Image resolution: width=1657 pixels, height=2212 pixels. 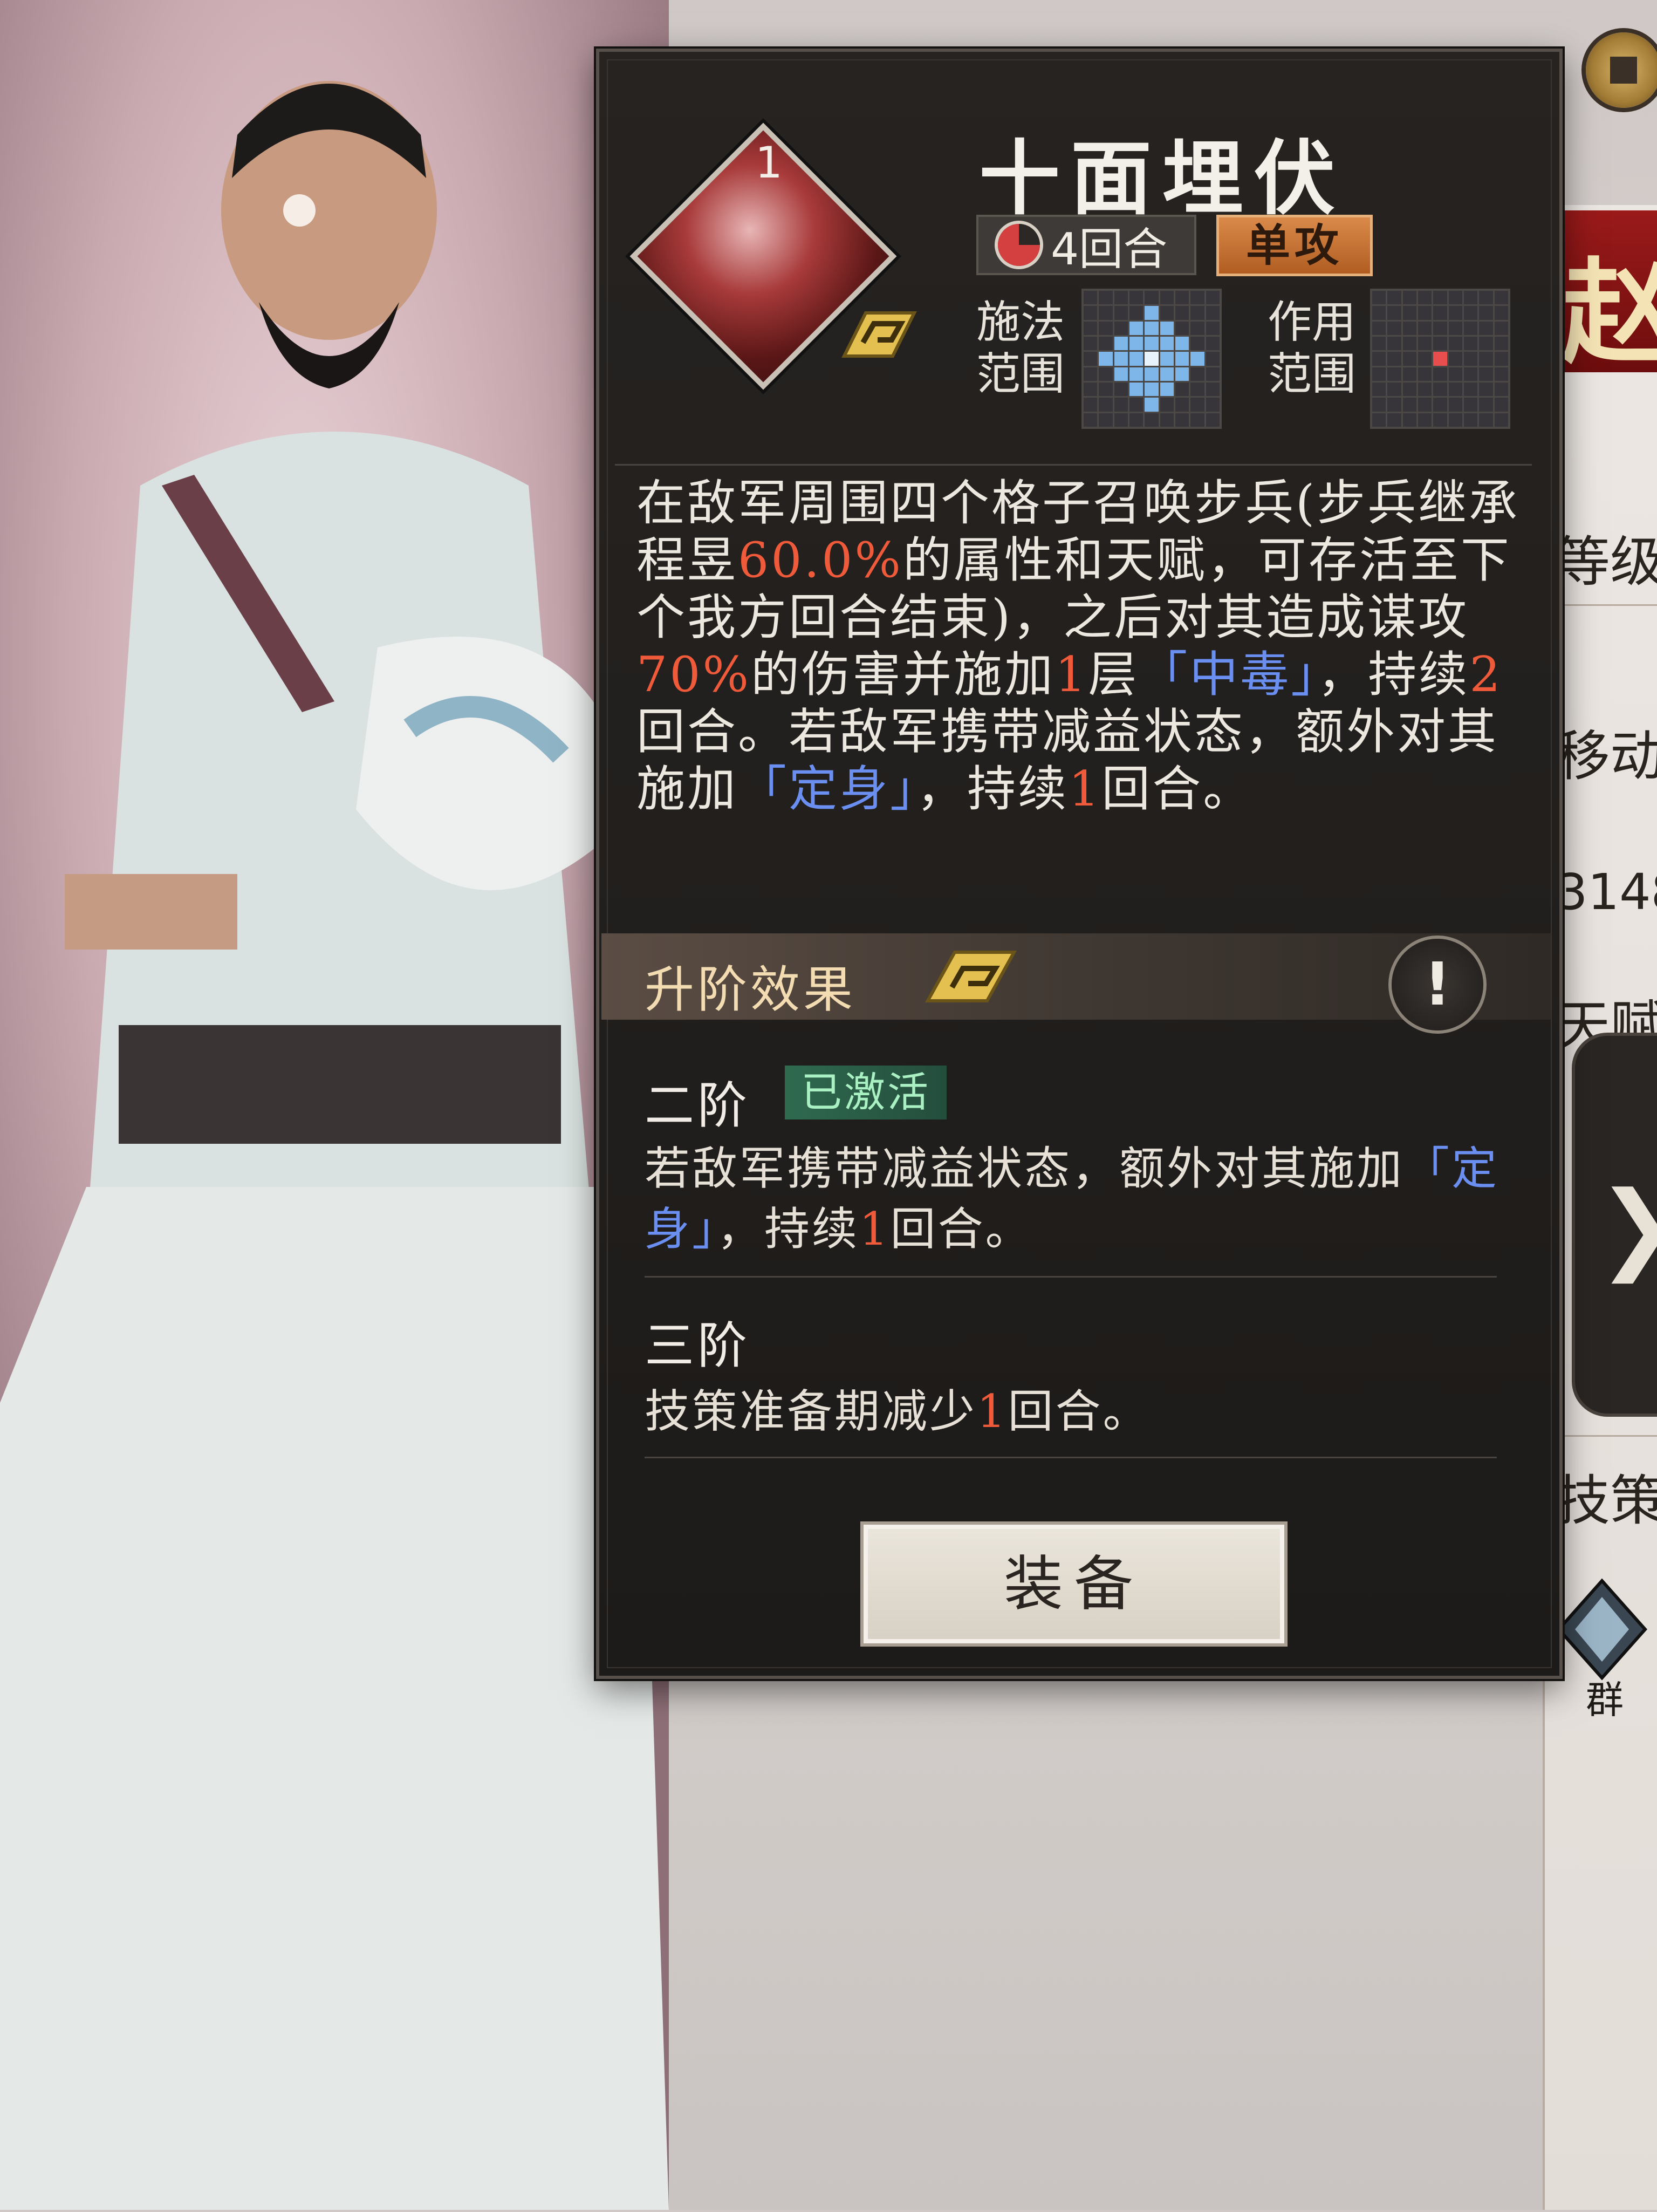 I want to click on upgrade-label: 升阶效果, so click(x=751, y=990).